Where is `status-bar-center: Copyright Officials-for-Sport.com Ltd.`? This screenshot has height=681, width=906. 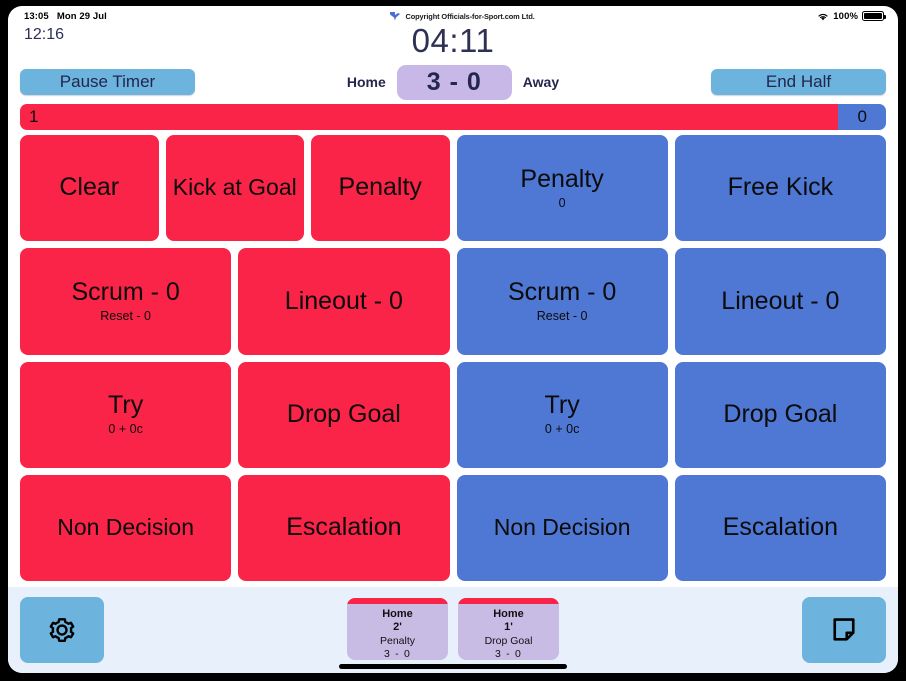
status-bar-center: Copyright Officials-for-Sport.com Ltd. is located at coordinates (462, 16).